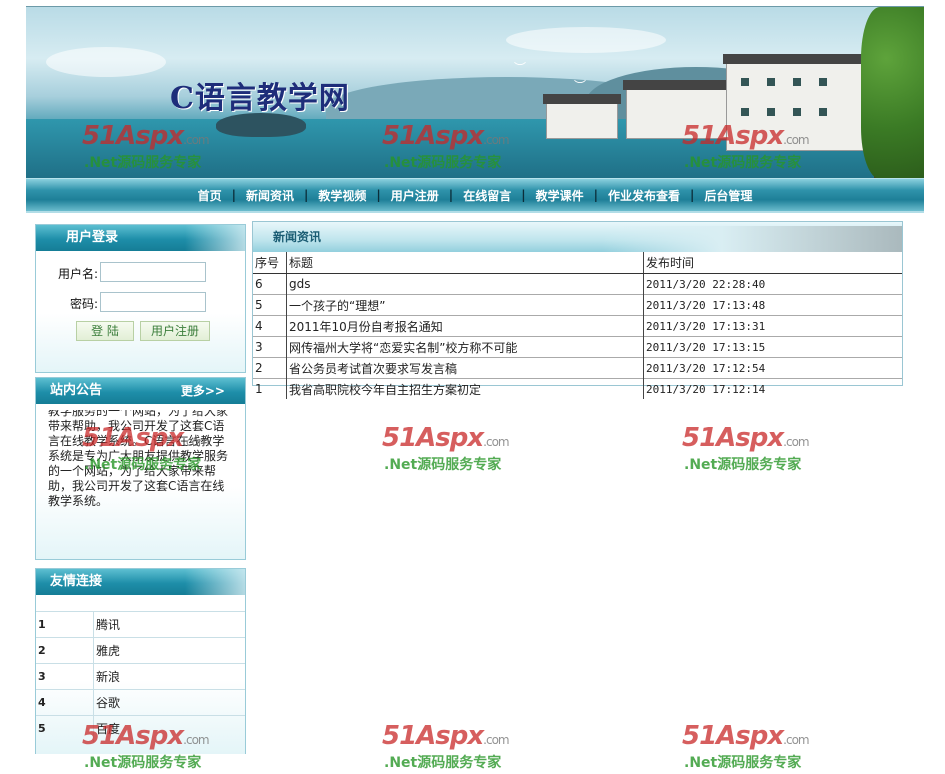 The image size is (945, 774). I want to click on link-name: 新浪, so click(170, 677).